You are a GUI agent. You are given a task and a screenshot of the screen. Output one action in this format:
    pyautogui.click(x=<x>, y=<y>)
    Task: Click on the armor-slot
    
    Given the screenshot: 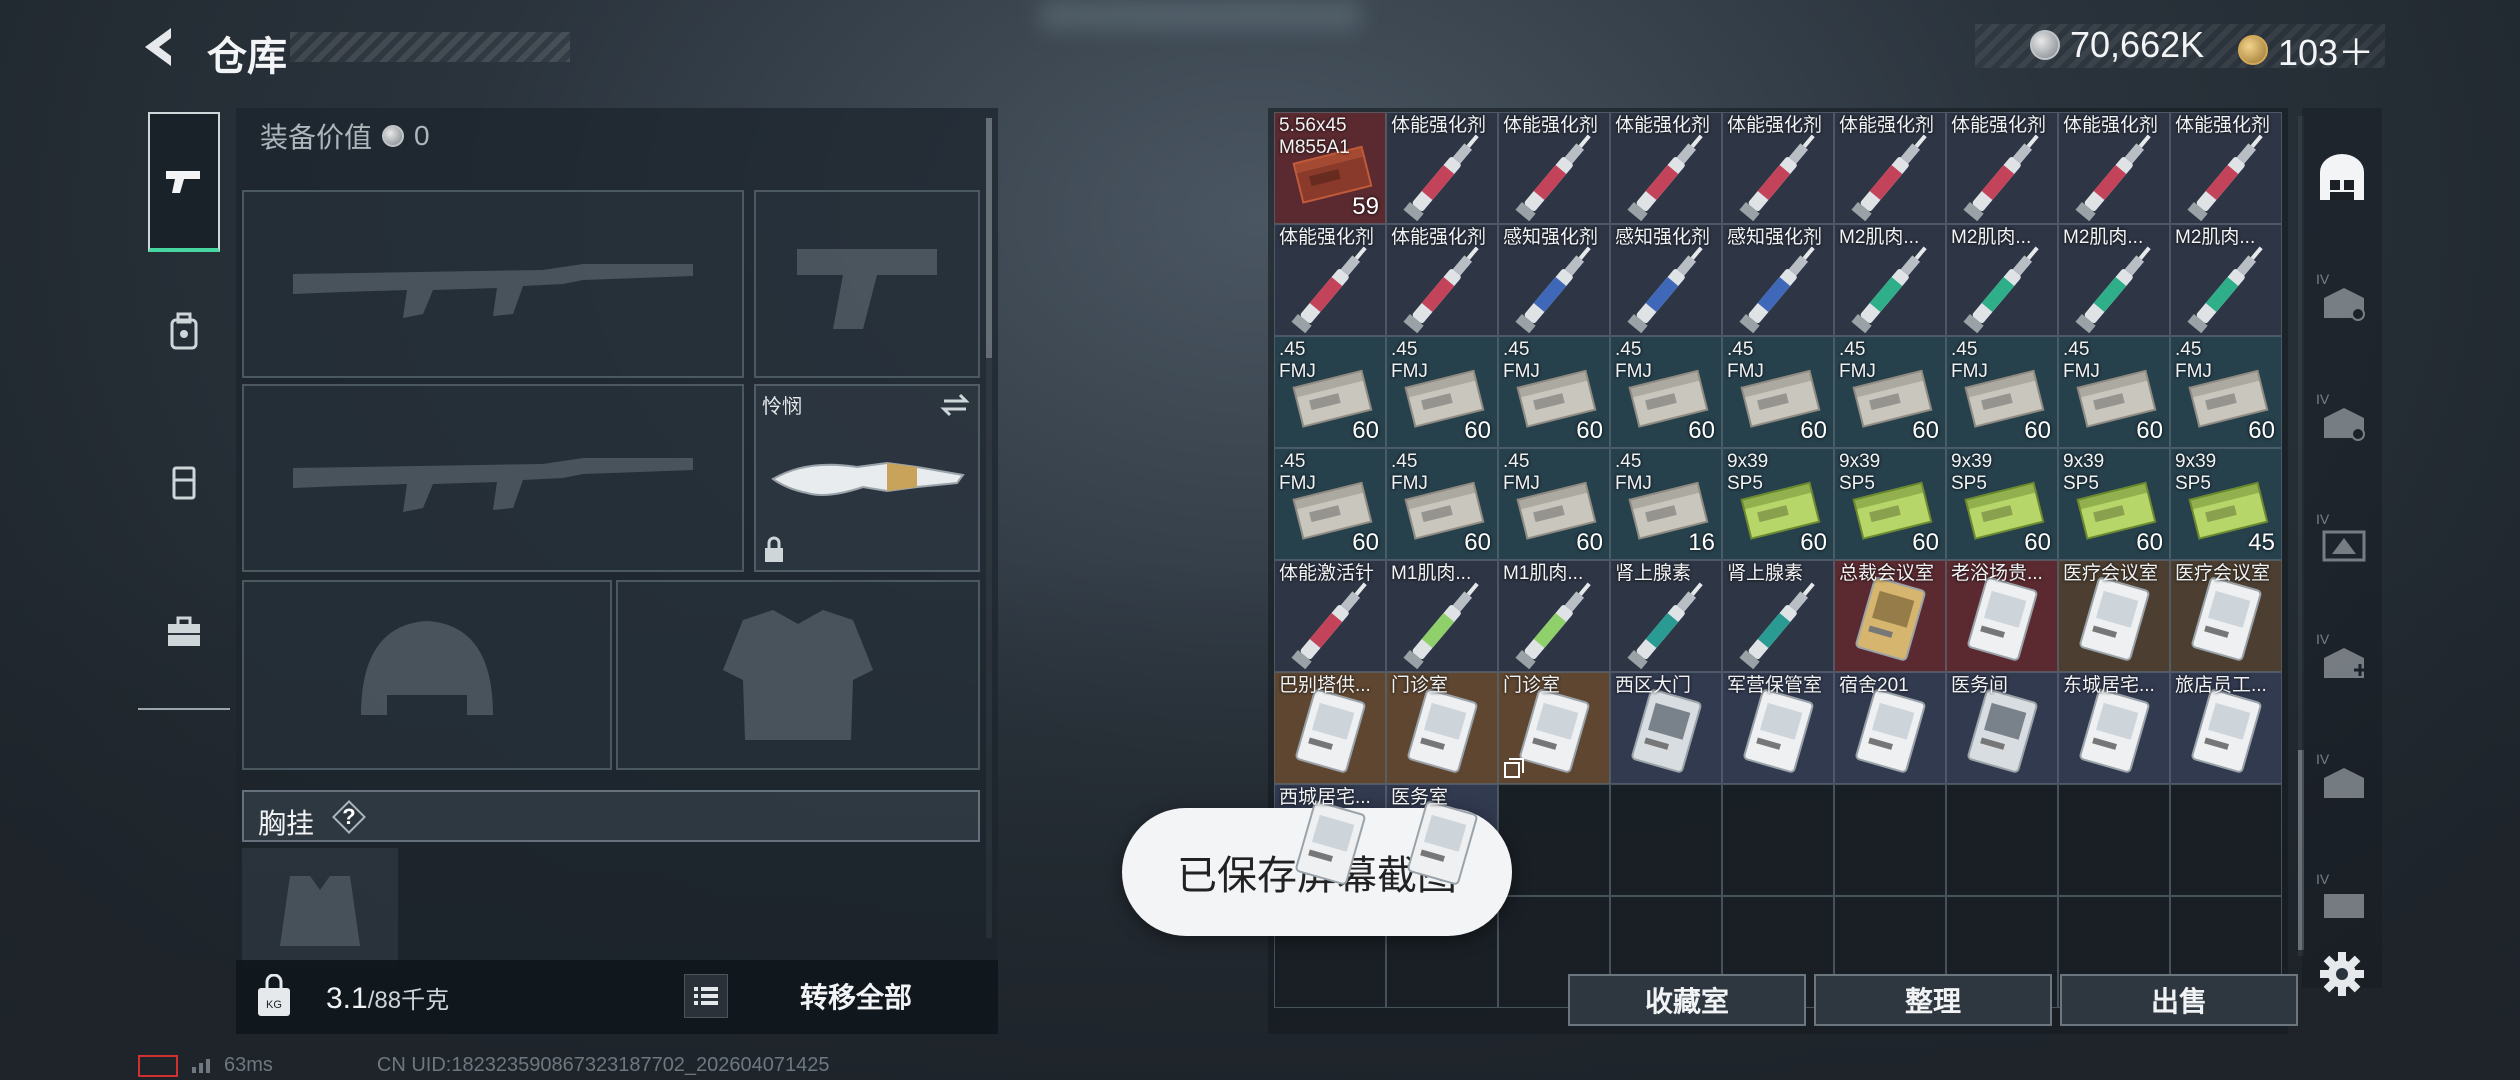 What is the action you would take?
    pyautogui.click(x=798, y=675)
    